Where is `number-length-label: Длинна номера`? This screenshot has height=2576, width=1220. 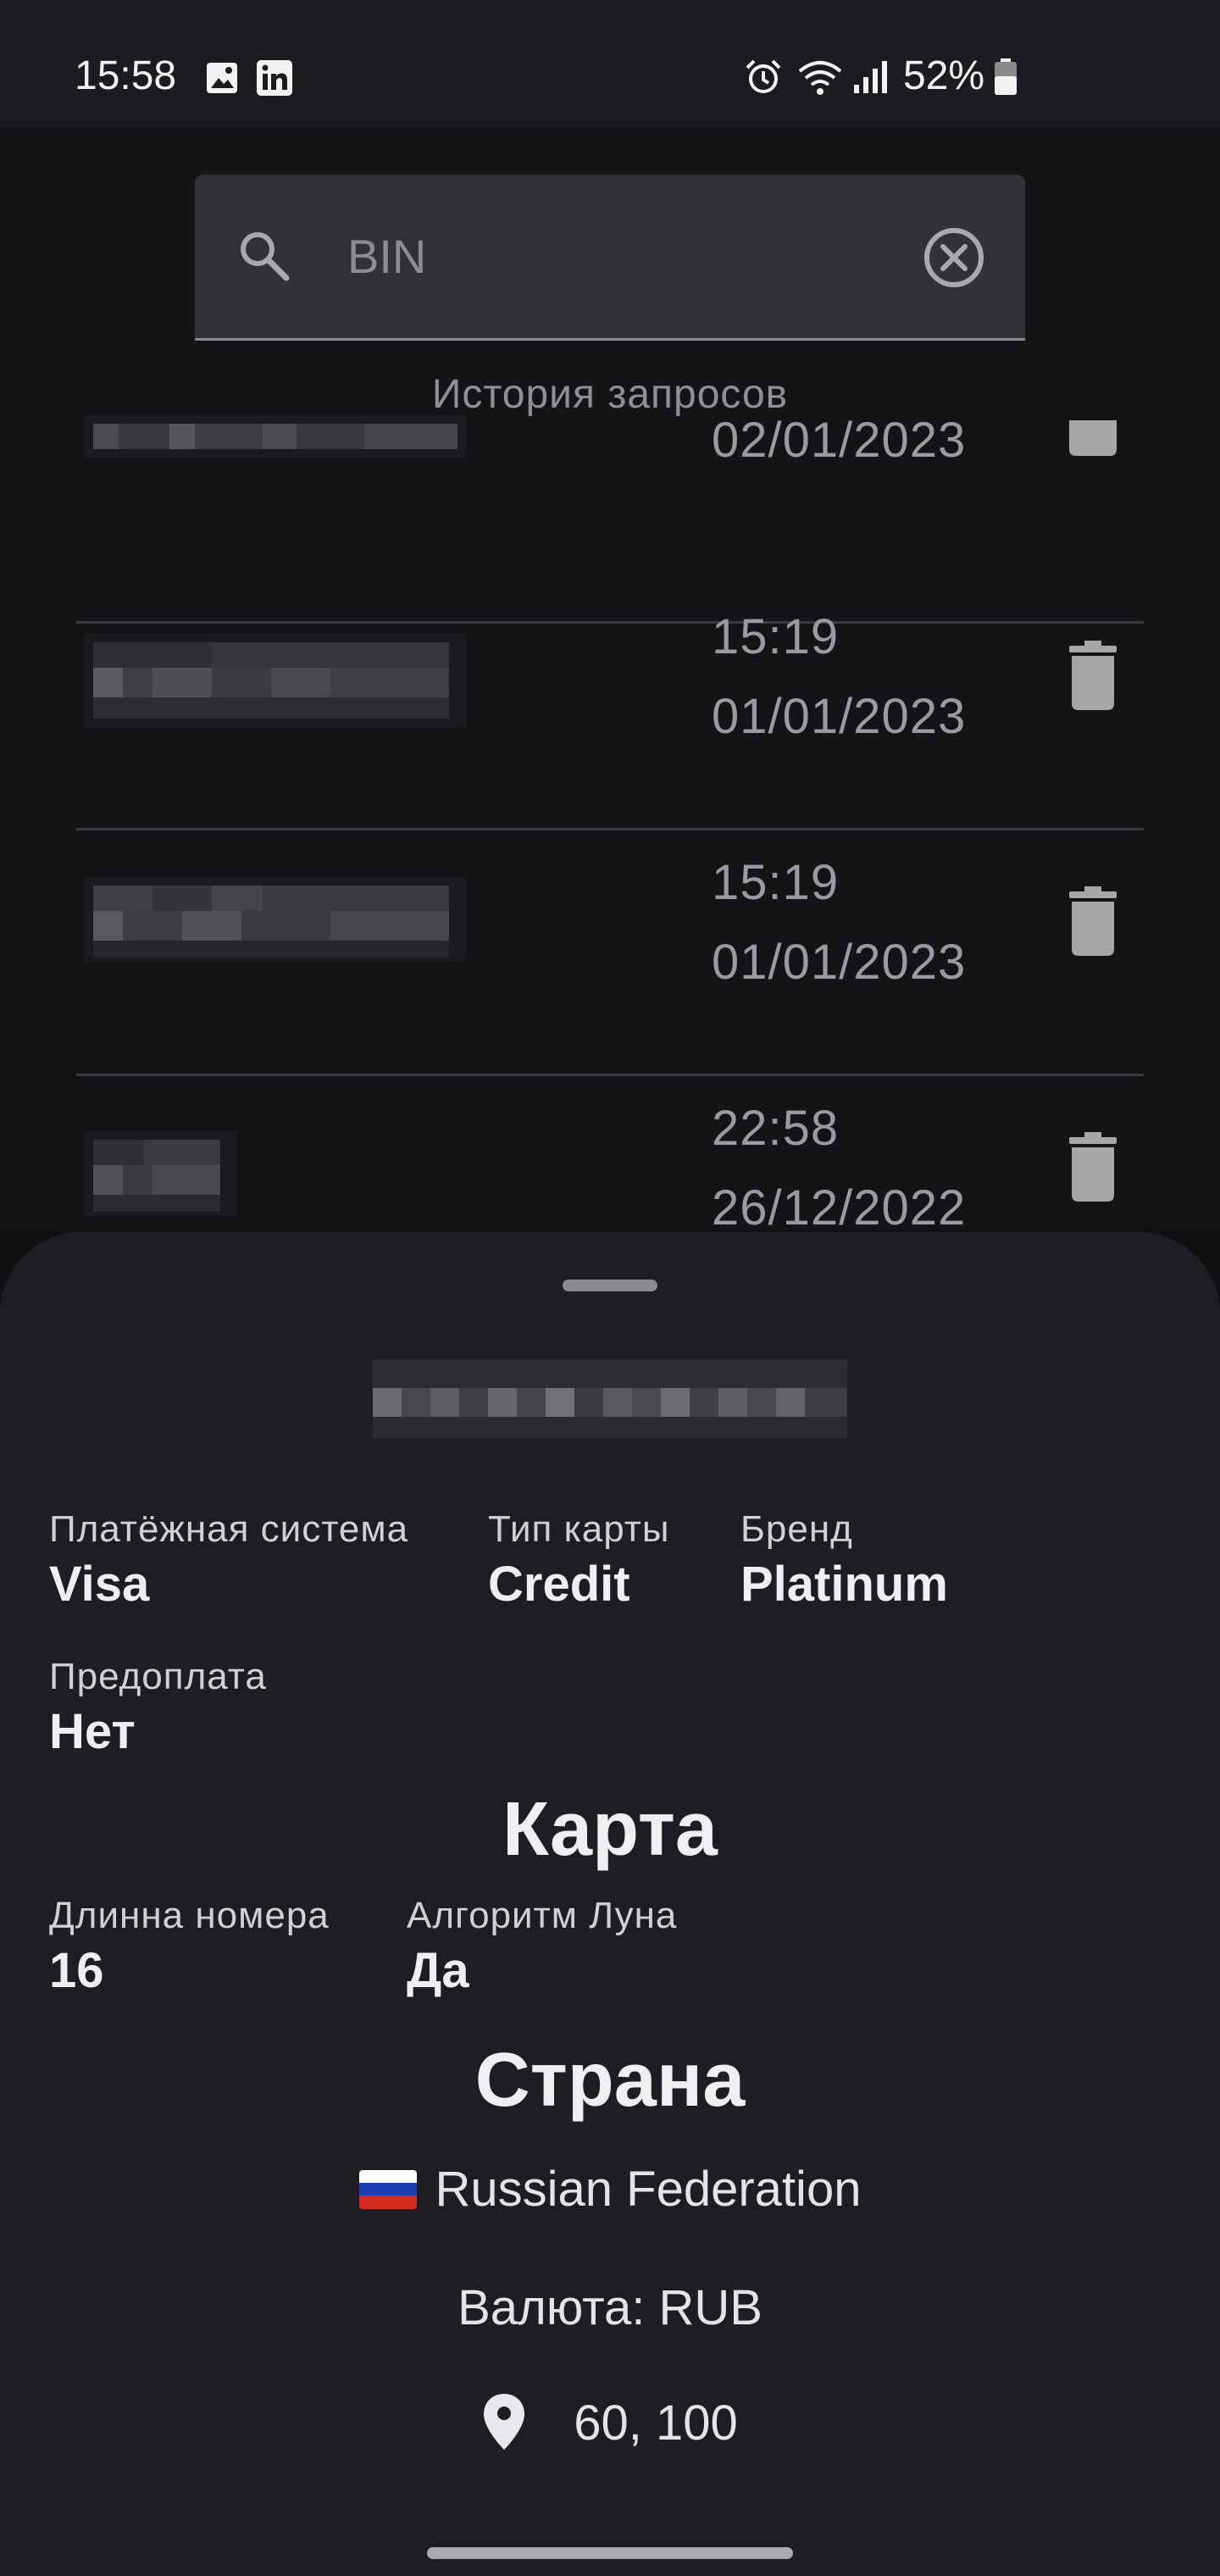
number-length-label: Длинна номера is located at coordinates (189, 1915).